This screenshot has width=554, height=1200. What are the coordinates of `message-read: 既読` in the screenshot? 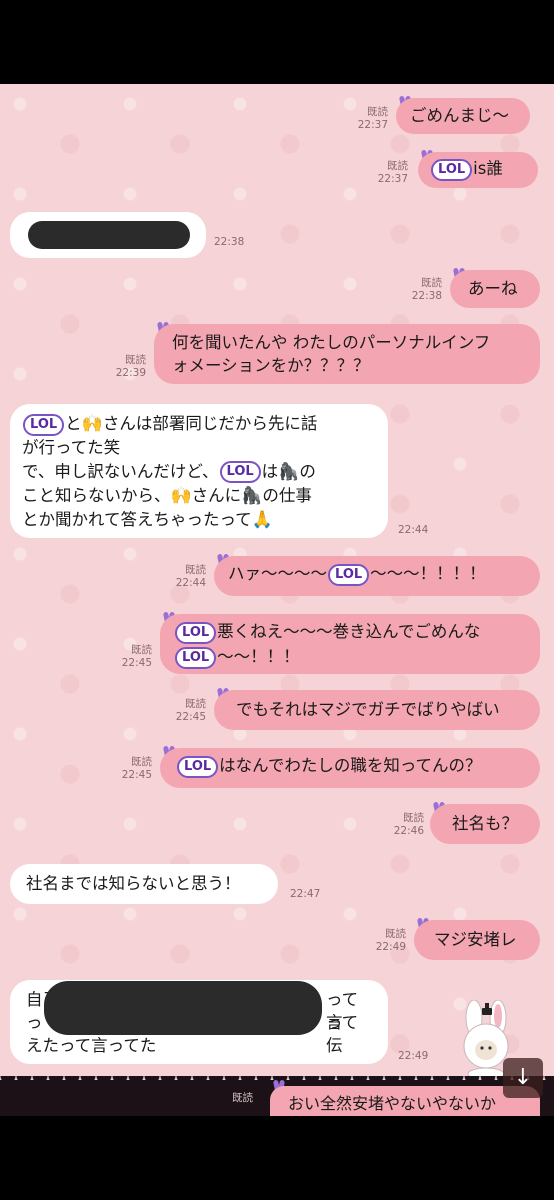 It's located at (242, 1098).